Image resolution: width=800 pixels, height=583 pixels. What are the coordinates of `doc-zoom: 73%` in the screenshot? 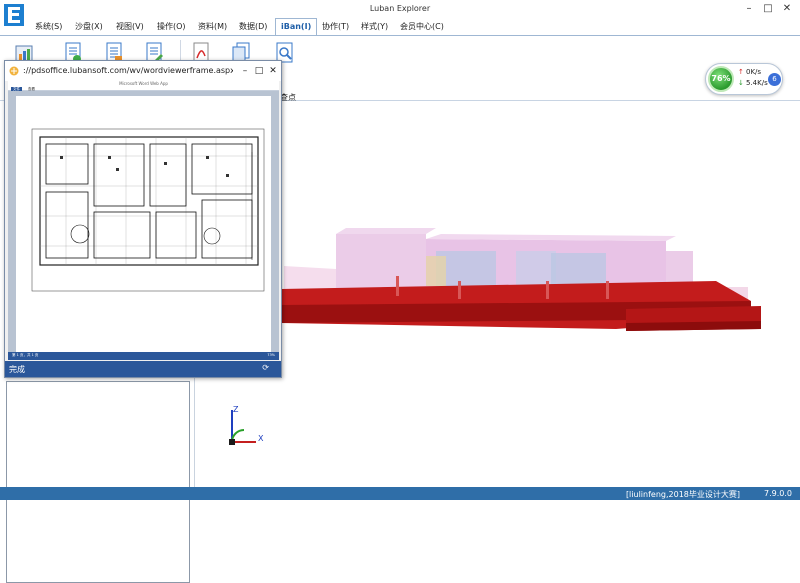 It's located at (271, 355).